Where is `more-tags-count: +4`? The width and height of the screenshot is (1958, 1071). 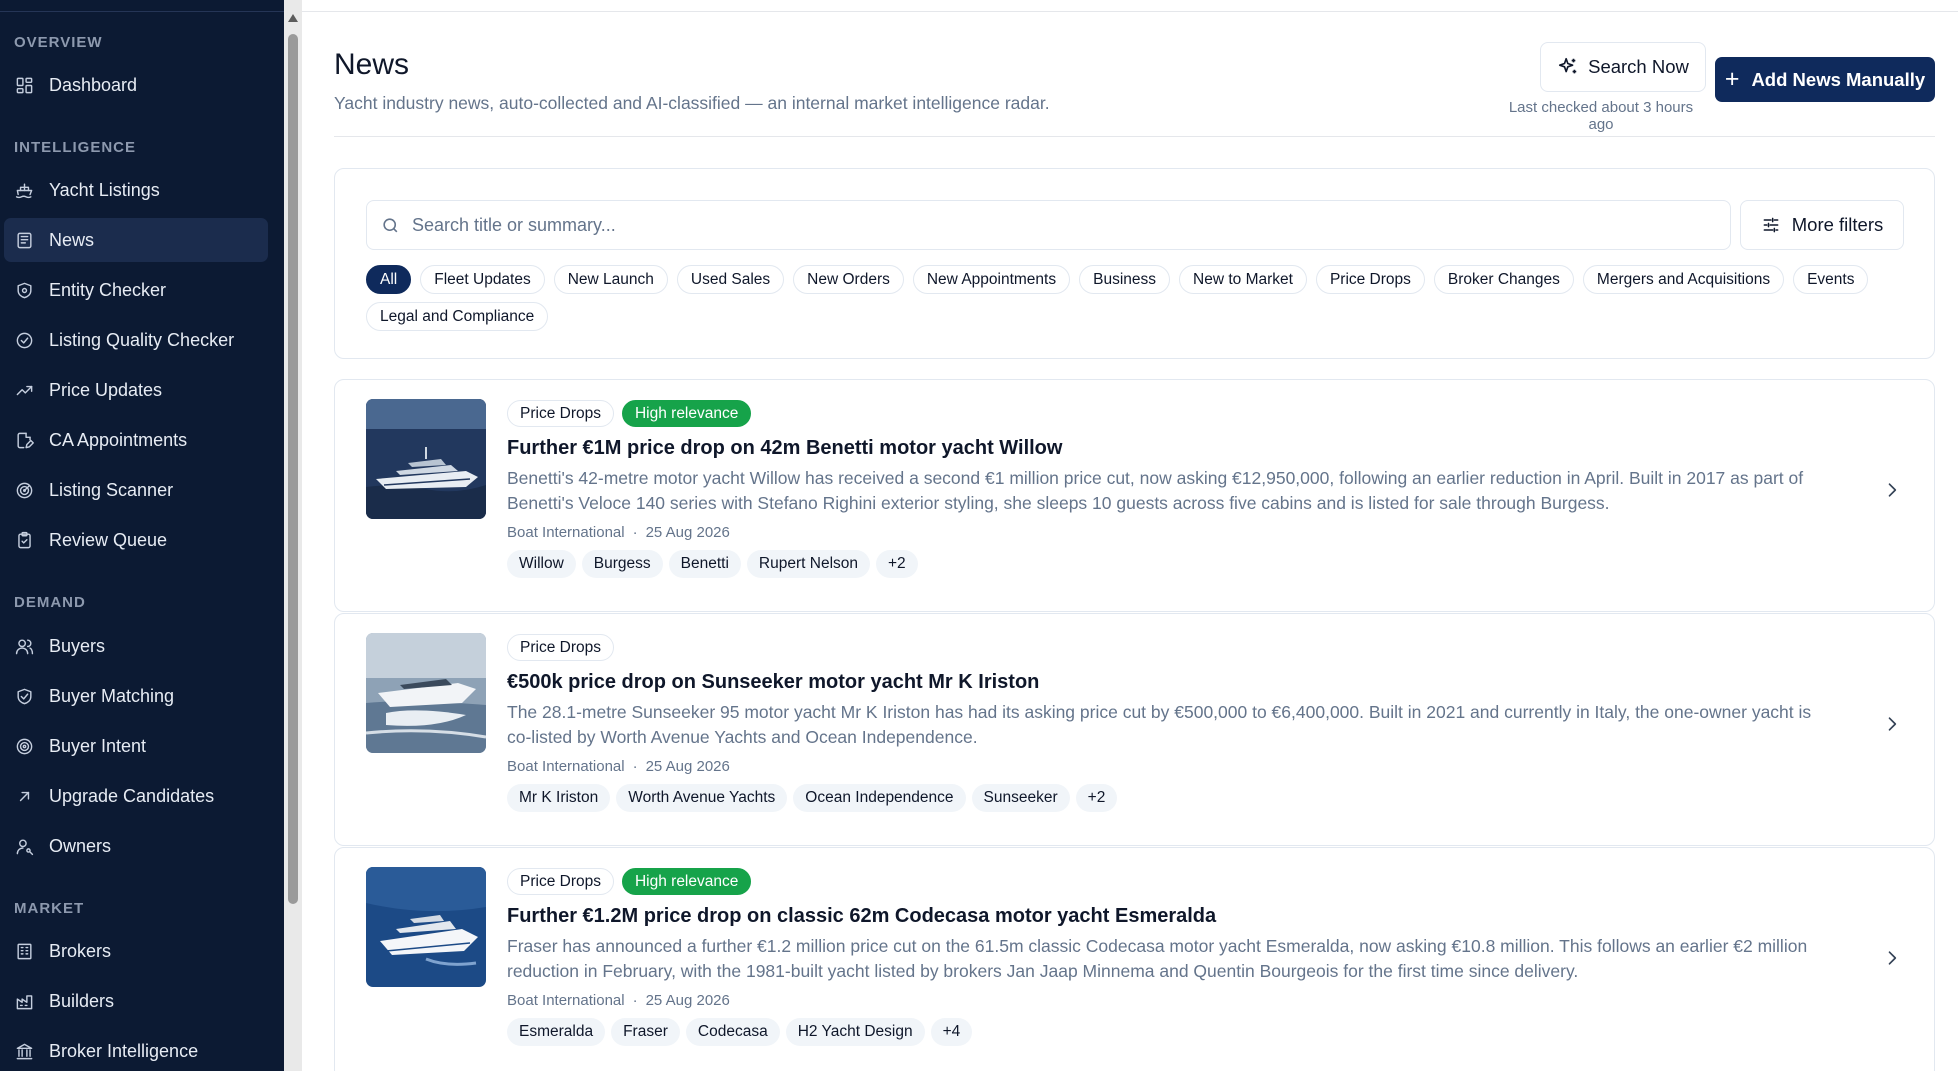 more-tags-count: +4 is located at coordinates (951, 1032).